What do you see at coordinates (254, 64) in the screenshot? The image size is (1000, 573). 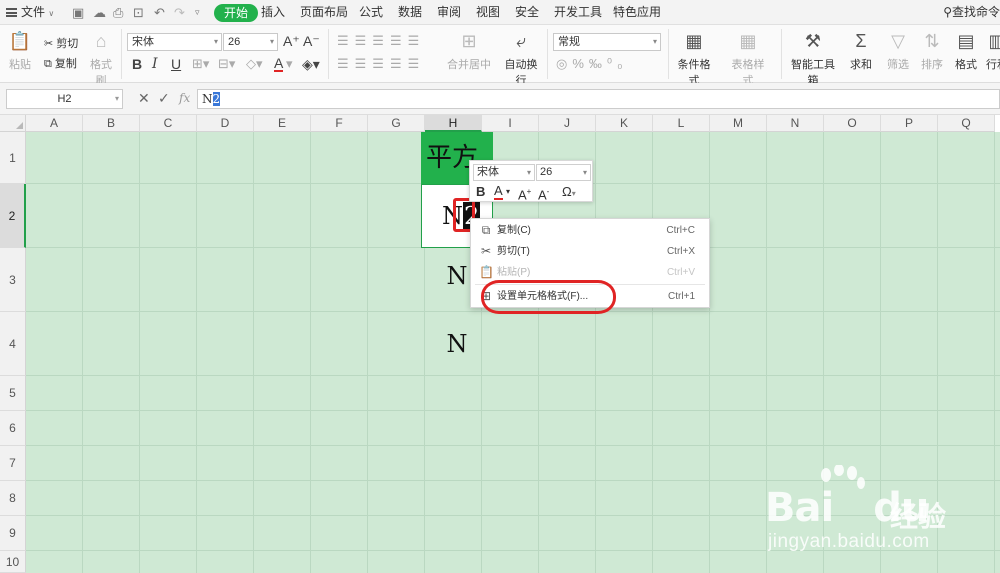 I see `fill-color-icon: ◇▾` at bounding box center [254, 64].